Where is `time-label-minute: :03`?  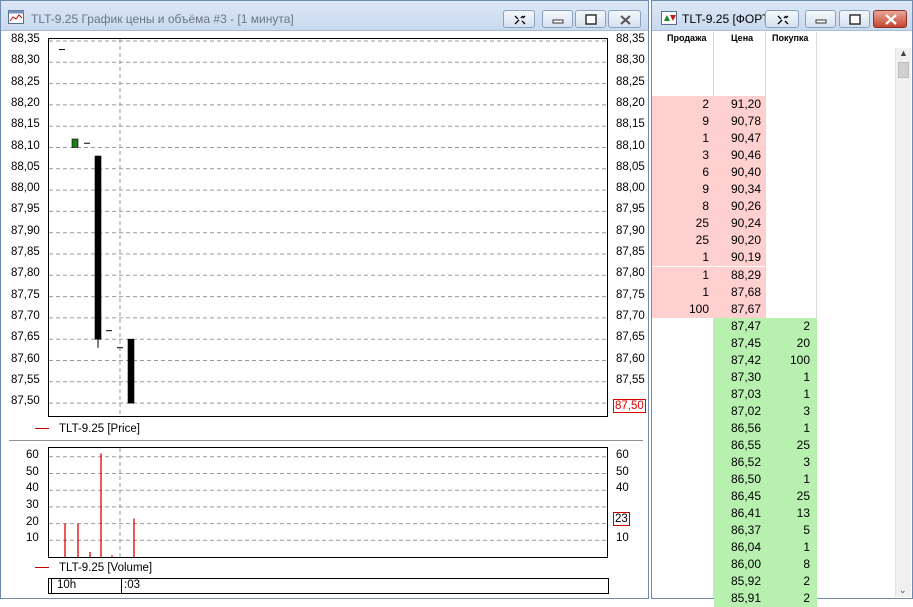
time-label-minute: :03 is located at coordinates (132, 585).